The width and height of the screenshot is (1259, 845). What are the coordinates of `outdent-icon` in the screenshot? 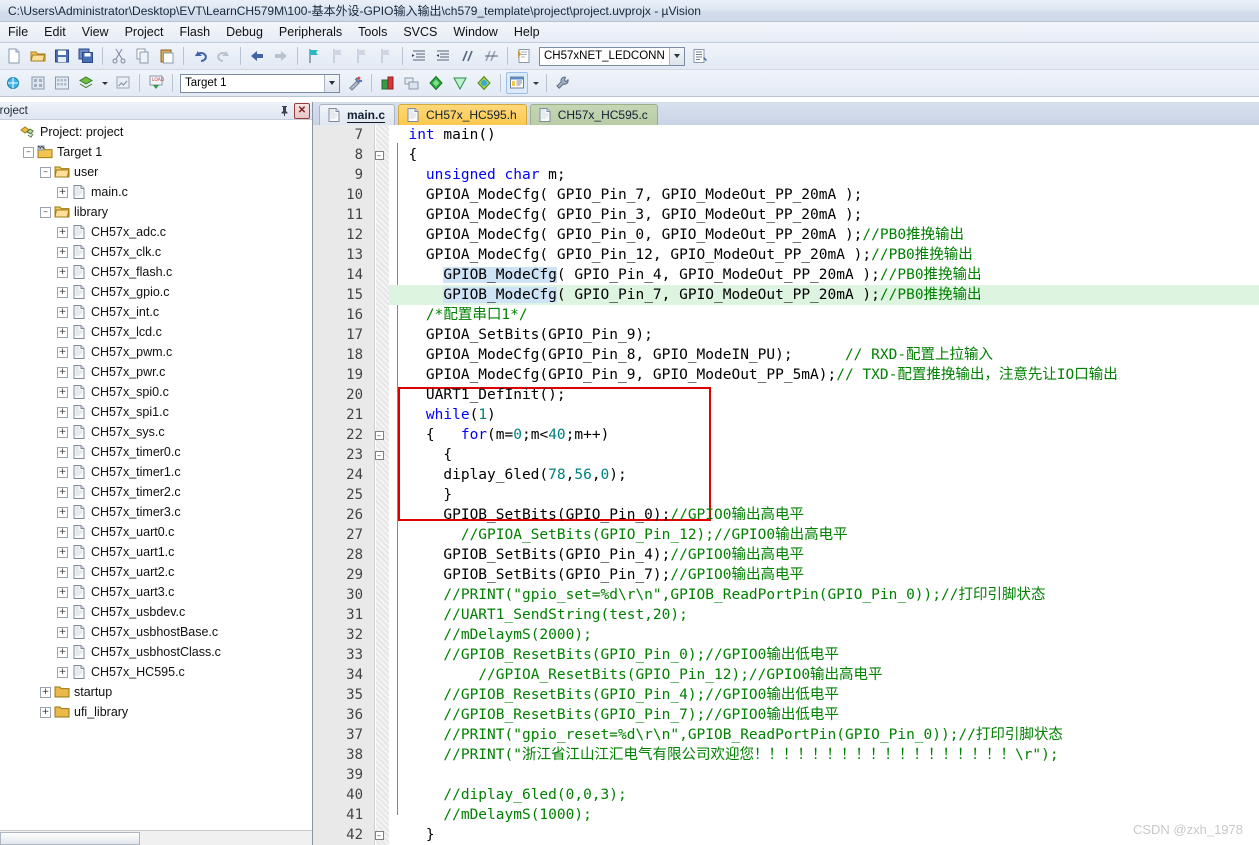 It's located at (443, 56).